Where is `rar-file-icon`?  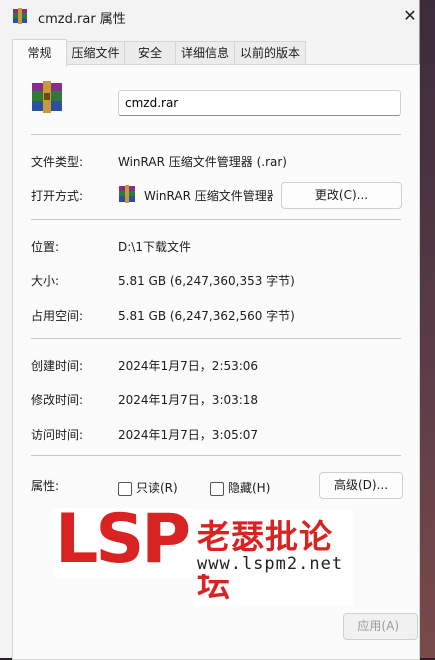
rar-file-icon is located at coordinates (47, 97).